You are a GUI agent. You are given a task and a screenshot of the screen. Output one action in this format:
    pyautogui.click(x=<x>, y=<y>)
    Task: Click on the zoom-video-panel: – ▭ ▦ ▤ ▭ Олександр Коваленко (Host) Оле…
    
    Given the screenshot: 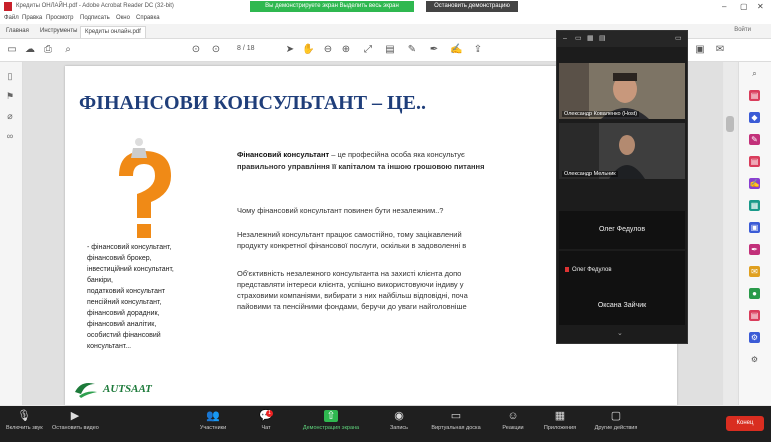 What is the action you would take?
    pyautogui.click(x=622, y=187)
    